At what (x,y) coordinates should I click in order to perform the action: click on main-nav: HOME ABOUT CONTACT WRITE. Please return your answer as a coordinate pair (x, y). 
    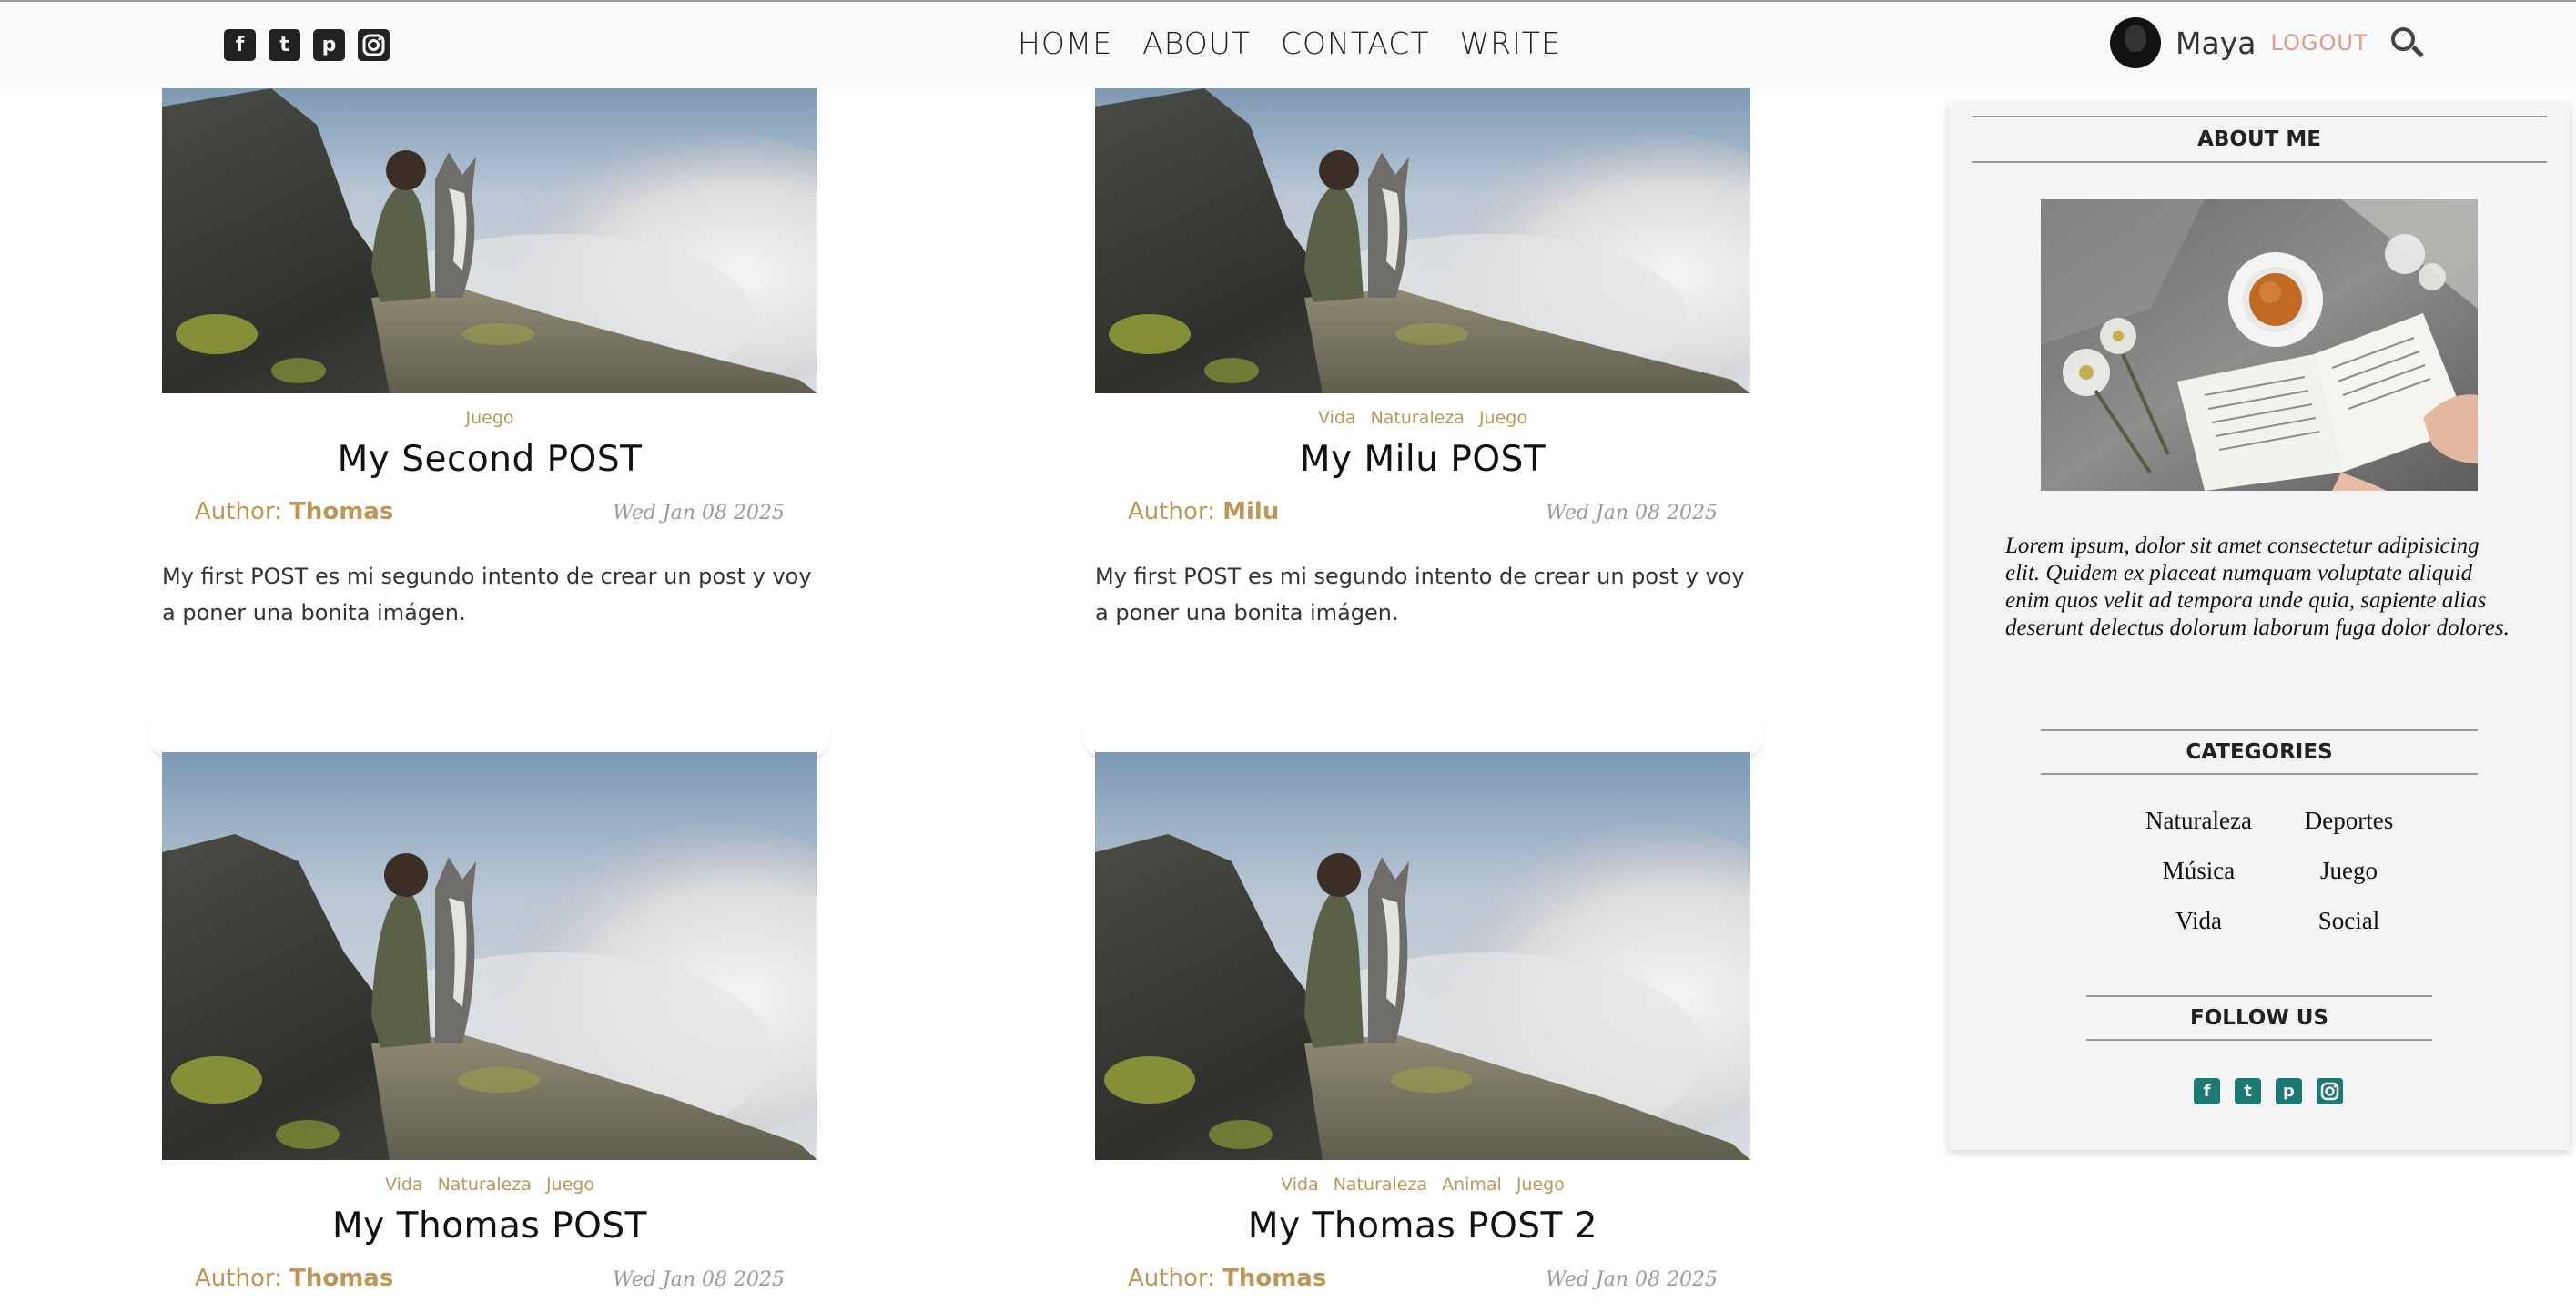
    Looking at the image, I should click on (1289, 43).